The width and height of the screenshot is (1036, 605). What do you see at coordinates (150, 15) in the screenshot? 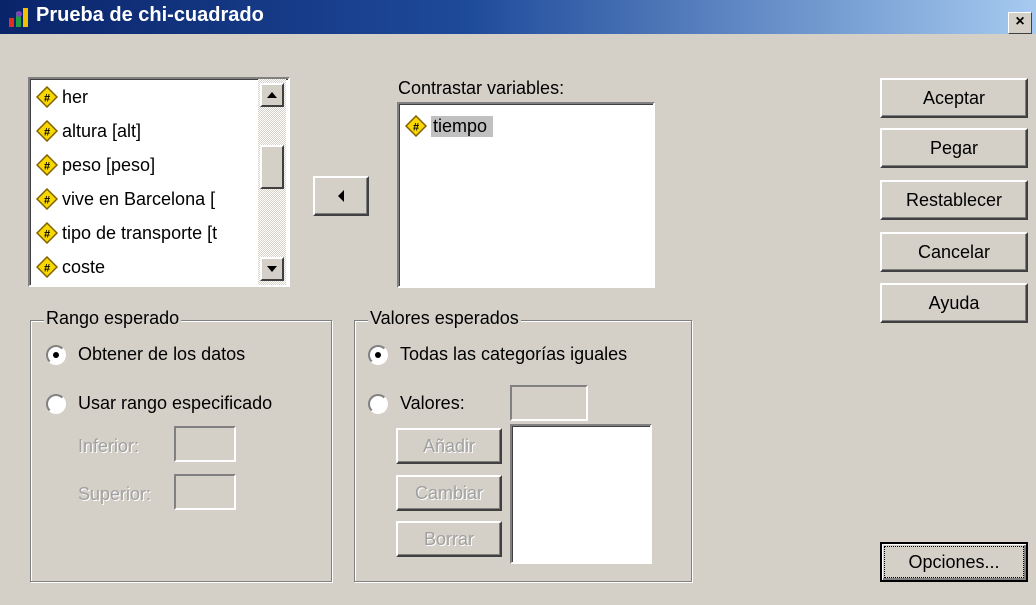
I see `window-title: Prueba de chi-cuadrado` at bounding box center [150, 15].